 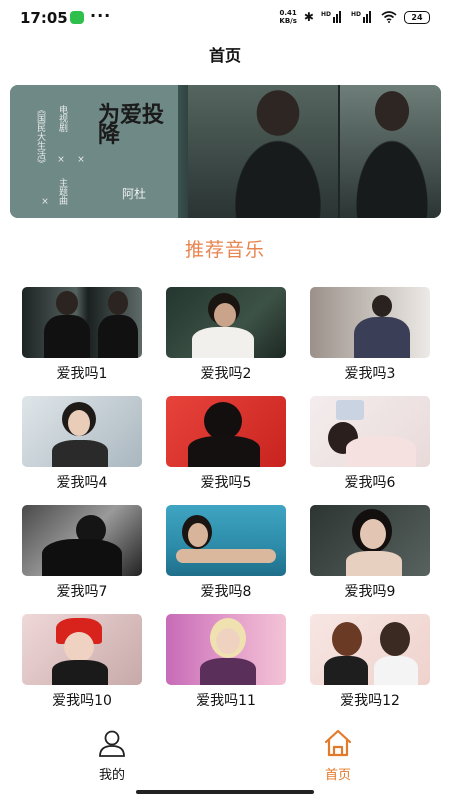 What do you see at coordinates (101, 15) in the screenshot?
I see `more-icon: ···` at bounding box center [101, 15].